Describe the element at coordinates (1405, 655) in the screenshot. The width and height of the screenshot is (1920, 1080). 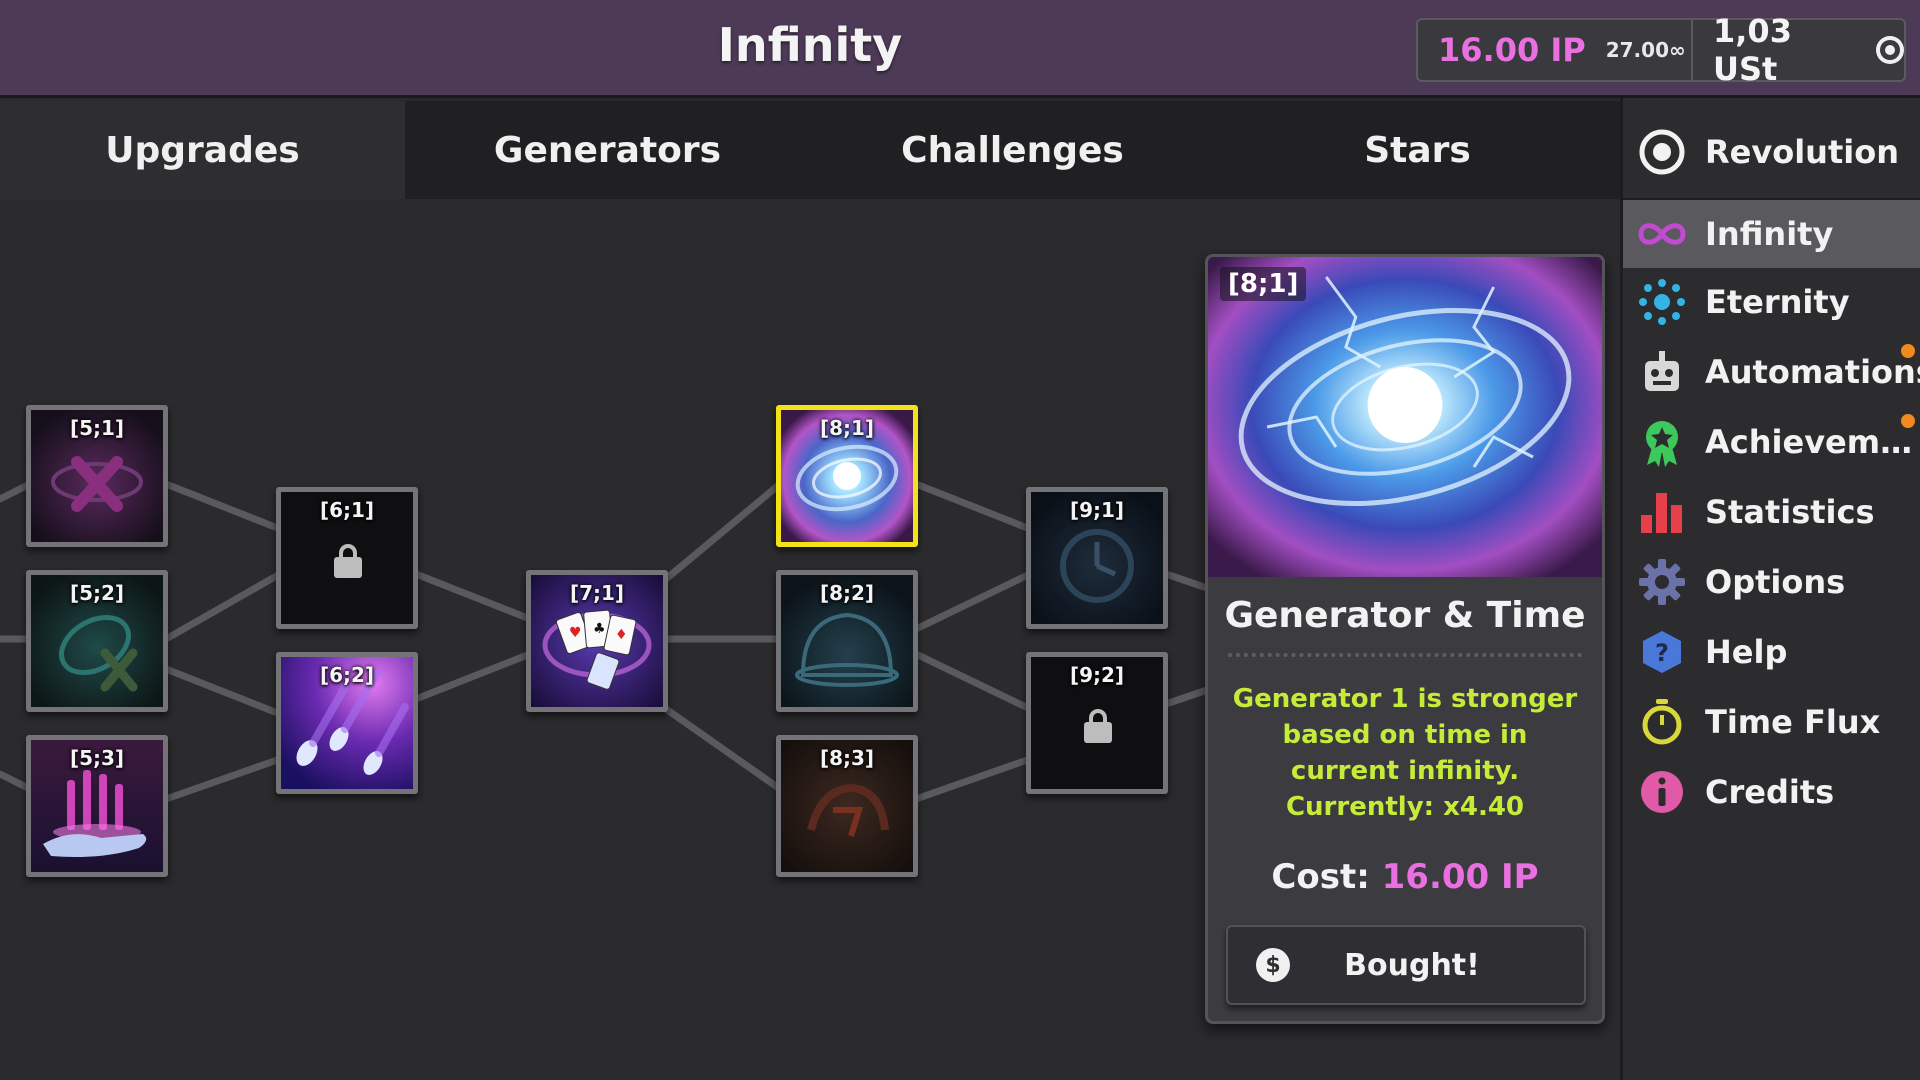
I see `divider` at that location.